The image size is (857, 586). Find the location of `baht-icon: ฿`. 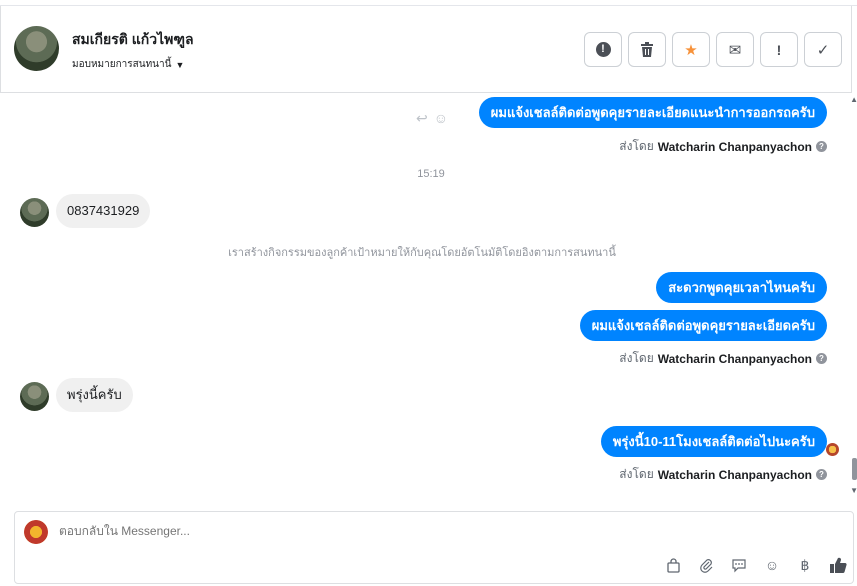

baht-icon: ฿ is located at coordinates (805, 565).